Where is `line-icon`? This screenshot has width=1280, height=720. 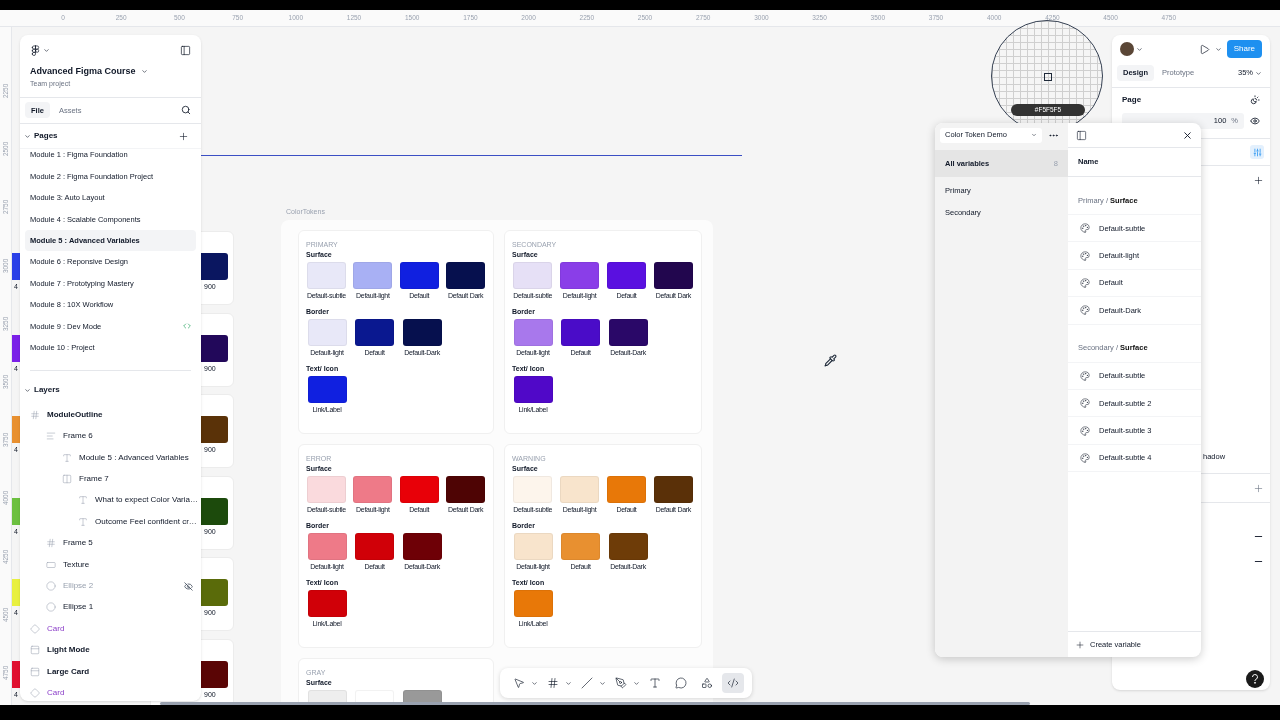
line-icon is located at coordinates (587, 683).